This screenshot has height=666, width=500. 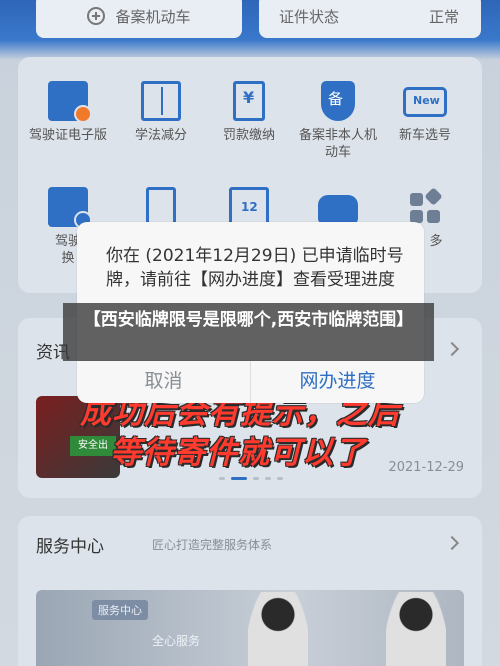 I want to click on shield-icon, so click(x=338, y=101).